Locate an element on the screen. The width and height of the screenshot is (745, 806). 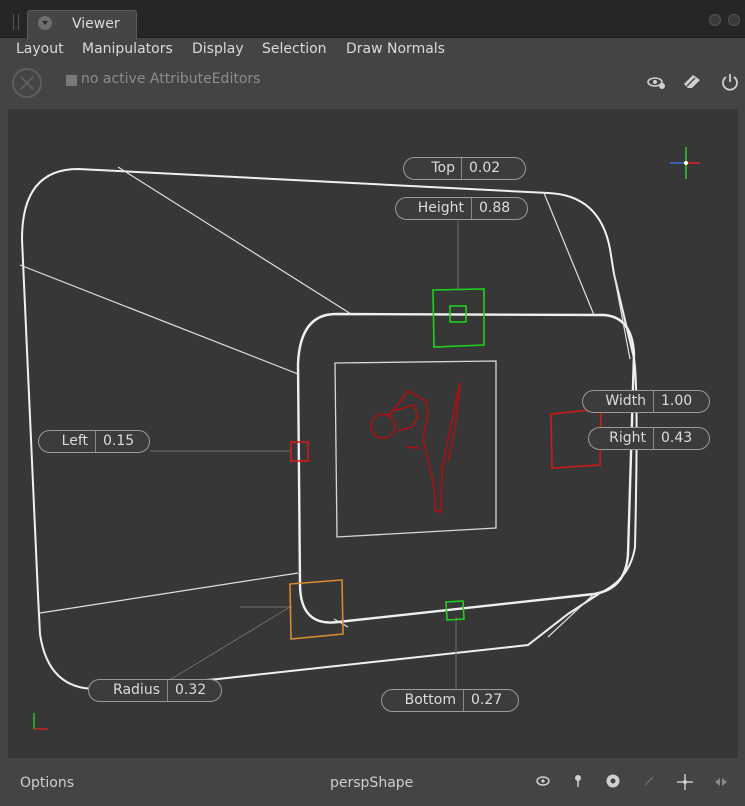
toolbar: no active AttributeEditors is located at coordinates (372, 82).